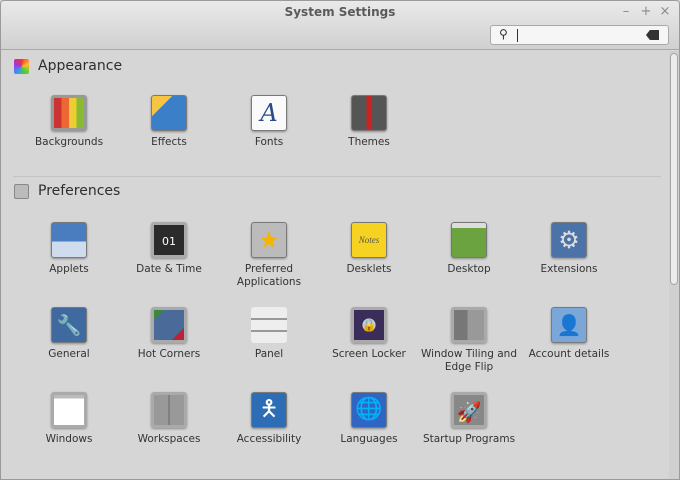 Image resolution: width=680 pixels, height=480 pixels. What do you see at coordinates (646, 11) in the screenshot?
I see `maximize-button: +` at bounding box center [646, 11].